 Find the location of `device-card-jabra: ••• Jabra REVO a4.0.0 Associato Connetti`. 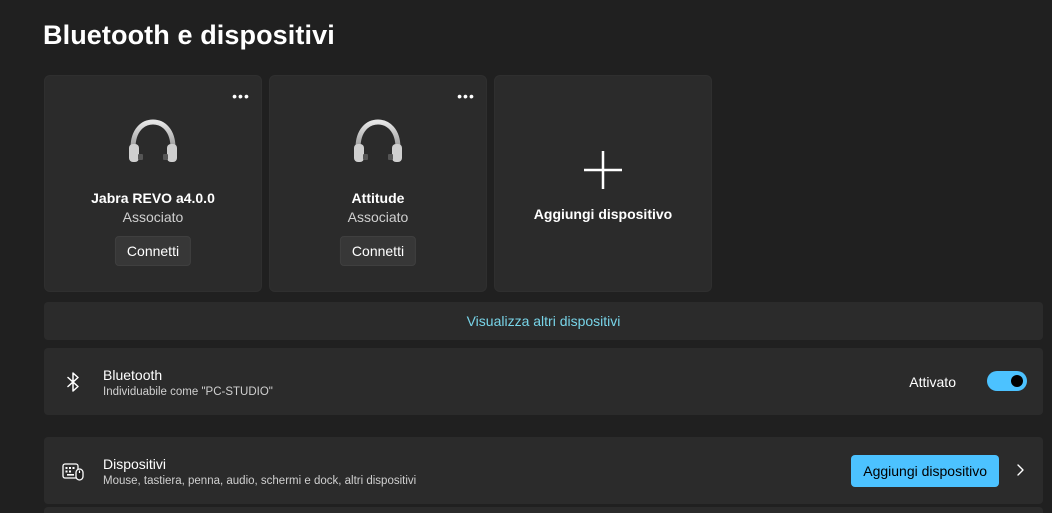

device-card-jabra: ••• Jabra REVO a4.0.0 Associato Connetti is located at coordinates (153, 183).